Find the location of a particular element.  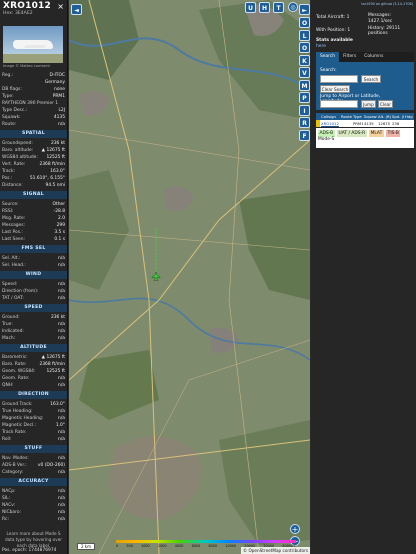

search-input is located at coordinates (339, 79).